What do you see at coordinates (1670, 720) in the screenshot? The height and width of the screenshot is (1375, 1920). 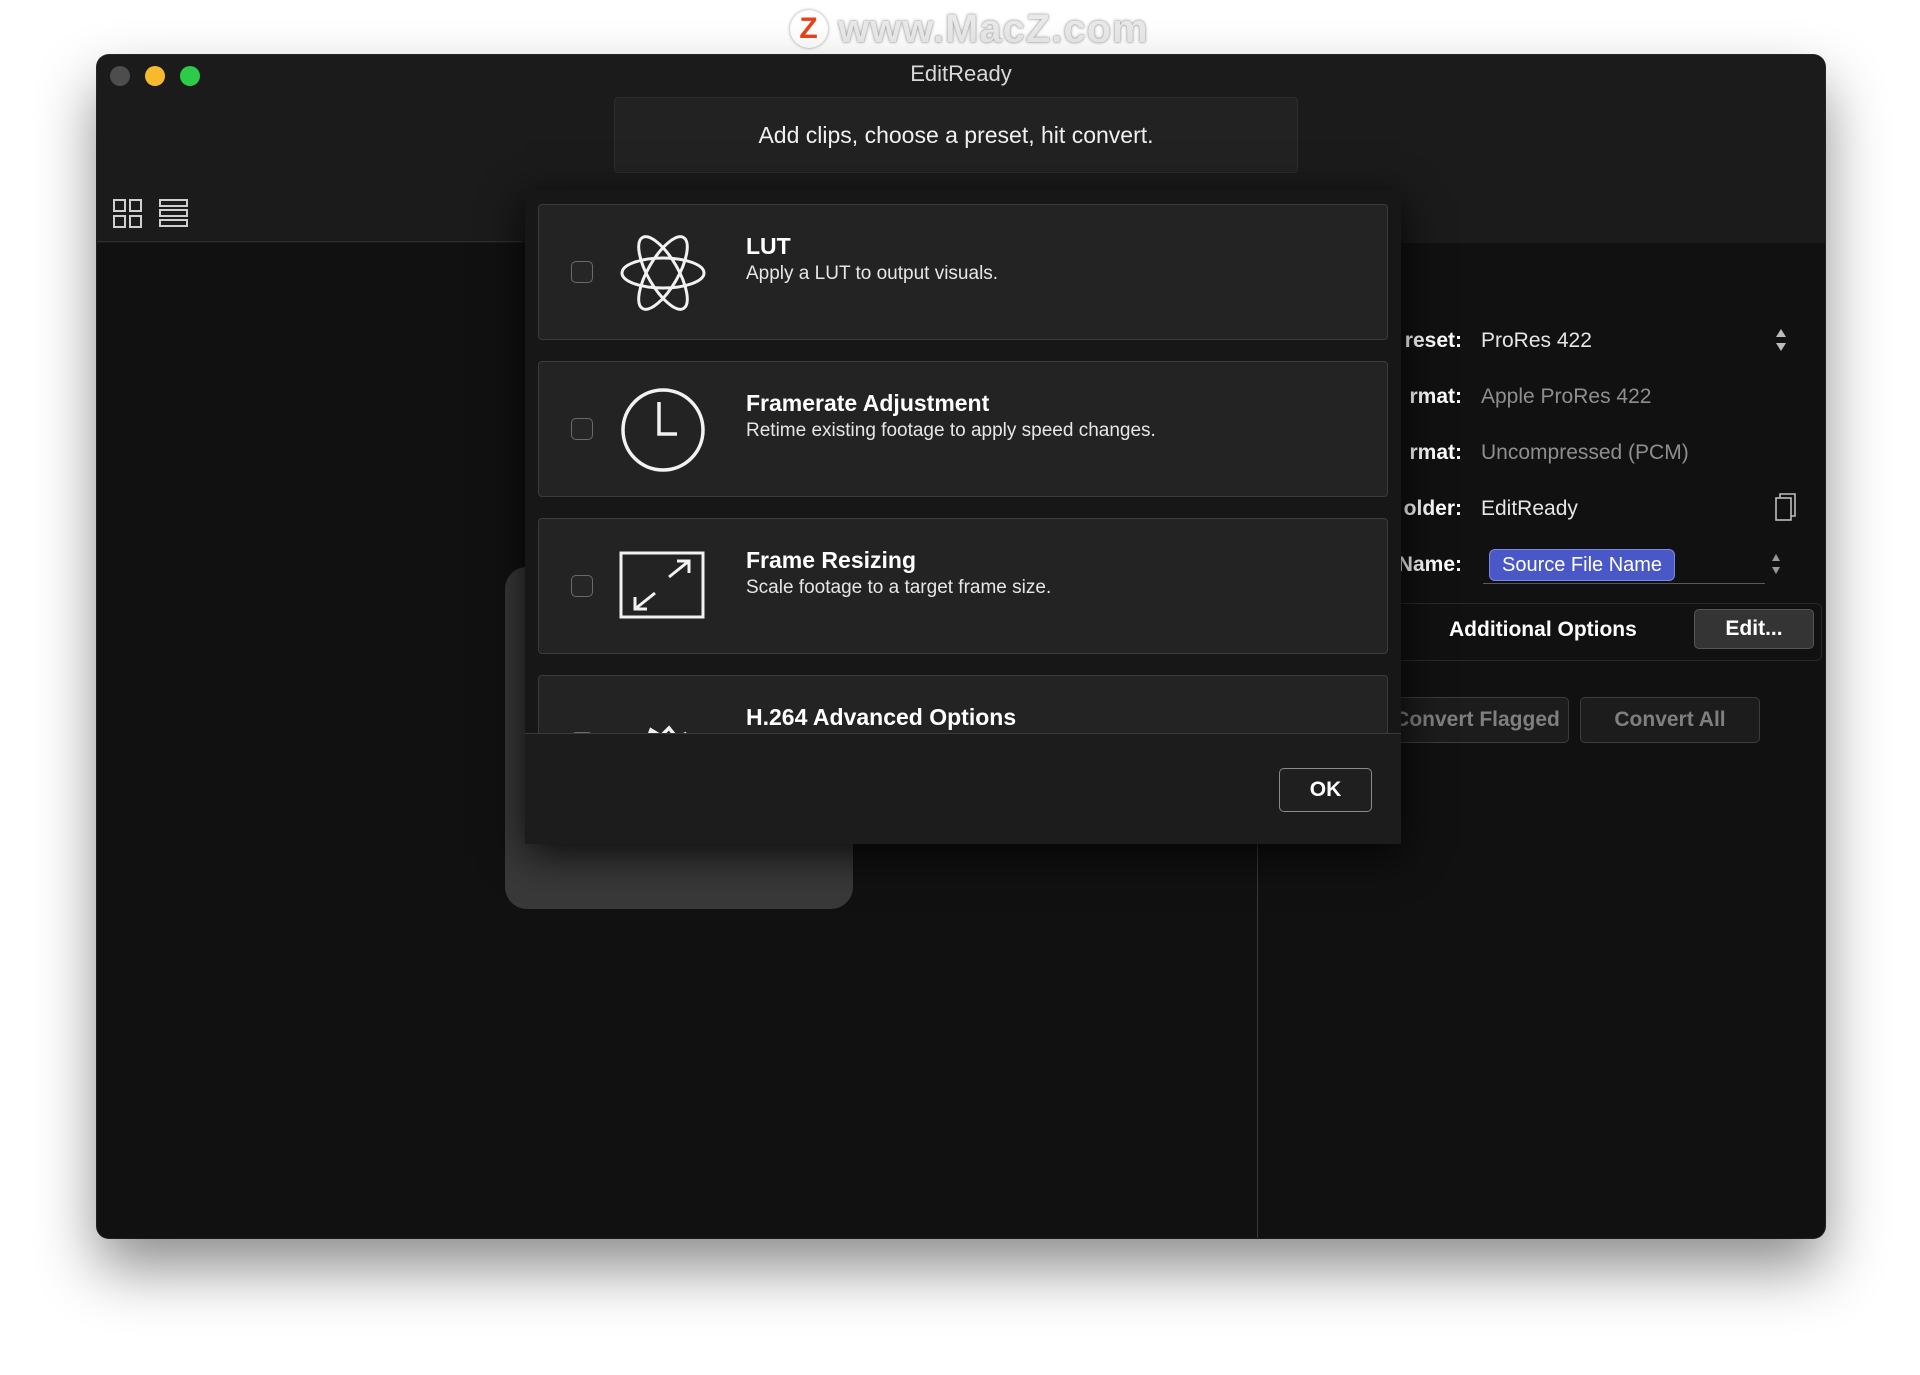 I see `convert-all-button: Convert All` at bounding box center [1670, 720].